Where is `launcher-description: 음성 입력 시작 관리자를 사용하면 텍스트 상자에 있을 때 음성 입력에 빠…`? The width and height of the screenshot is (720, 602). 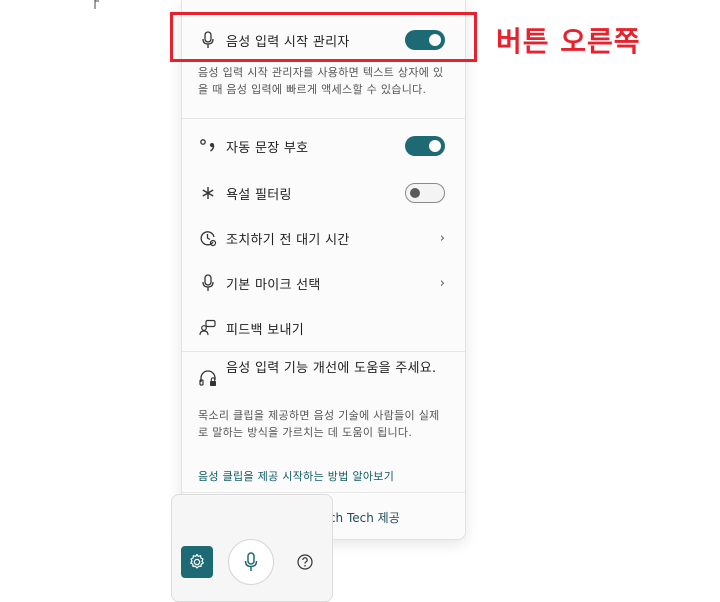 launcher-description: 음성 입력 시작 관리자를 사용하면 텍스트 상자에 있을 때 음성 입력에 빠… is located at coordinates (321, 81).